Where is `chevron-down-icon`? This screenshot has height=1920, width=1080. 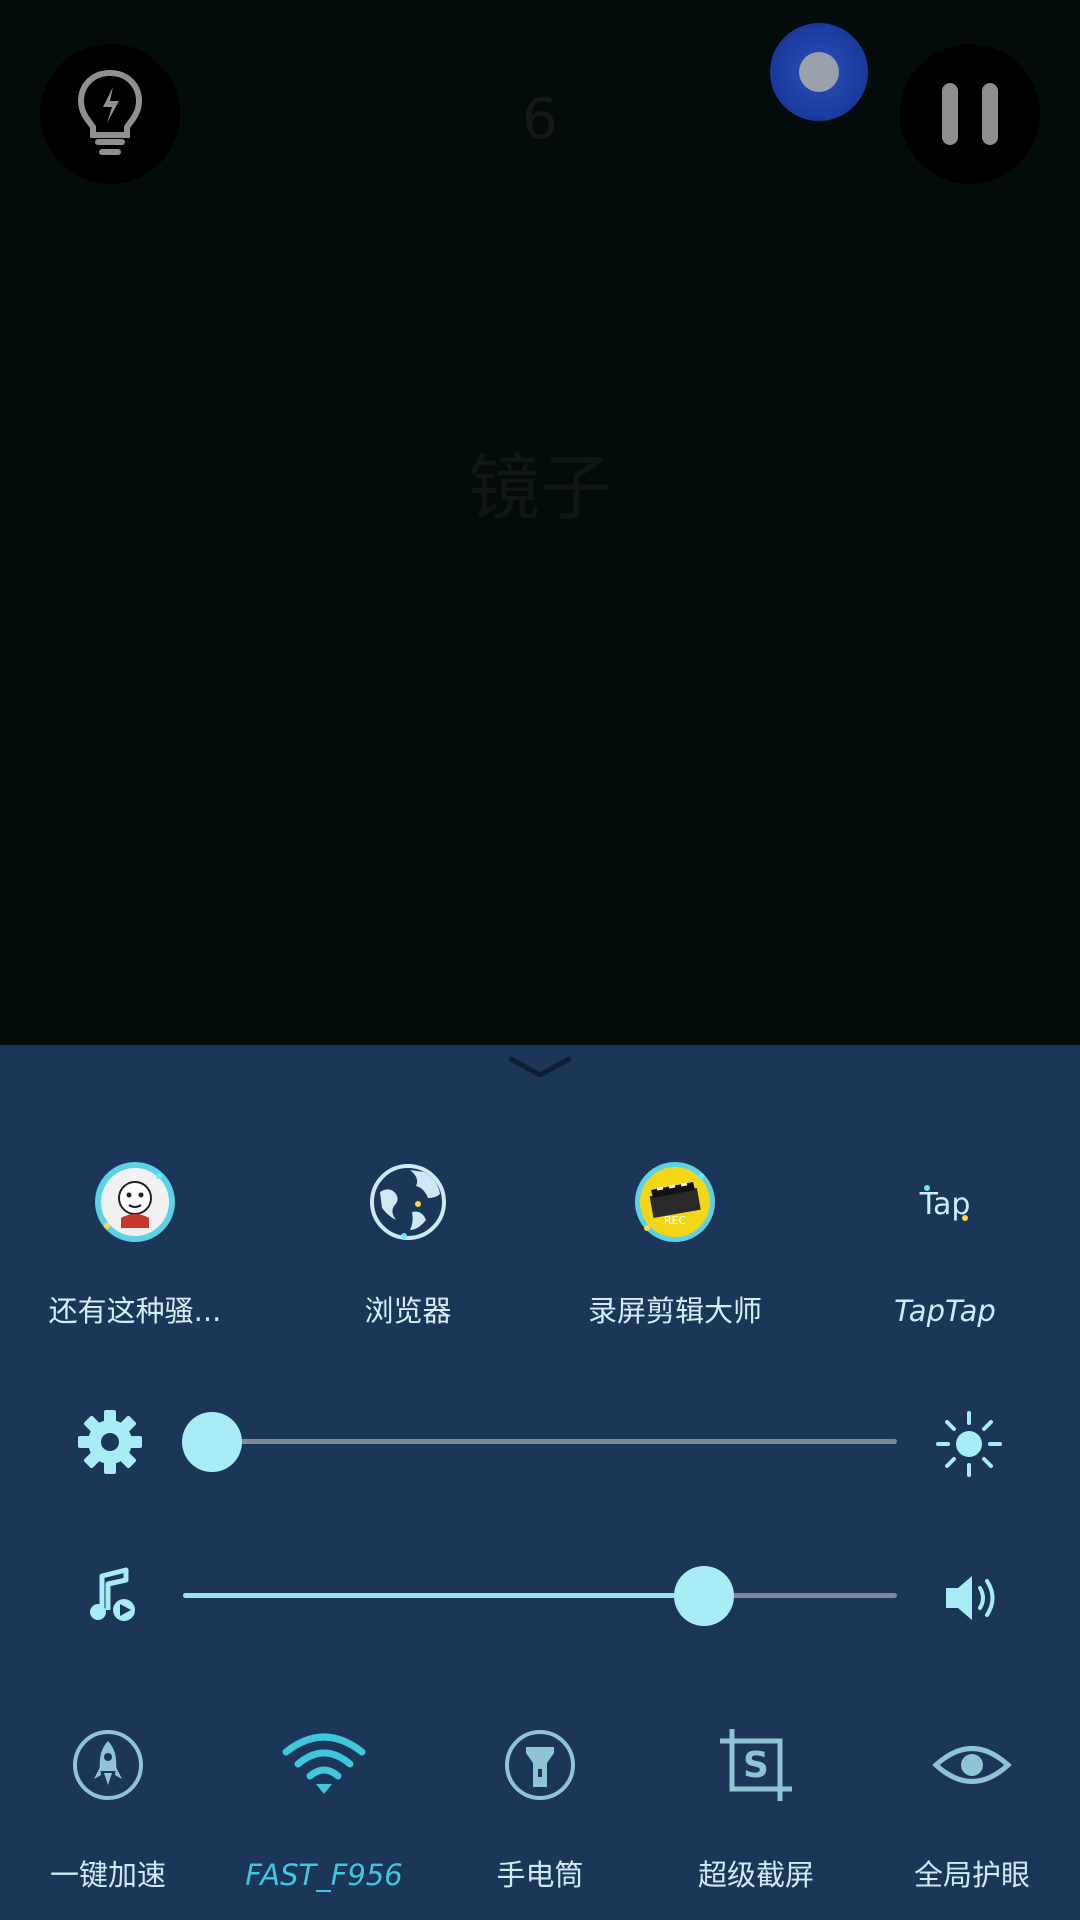 chevron-down-icon is located at coordinates (540, 1067).